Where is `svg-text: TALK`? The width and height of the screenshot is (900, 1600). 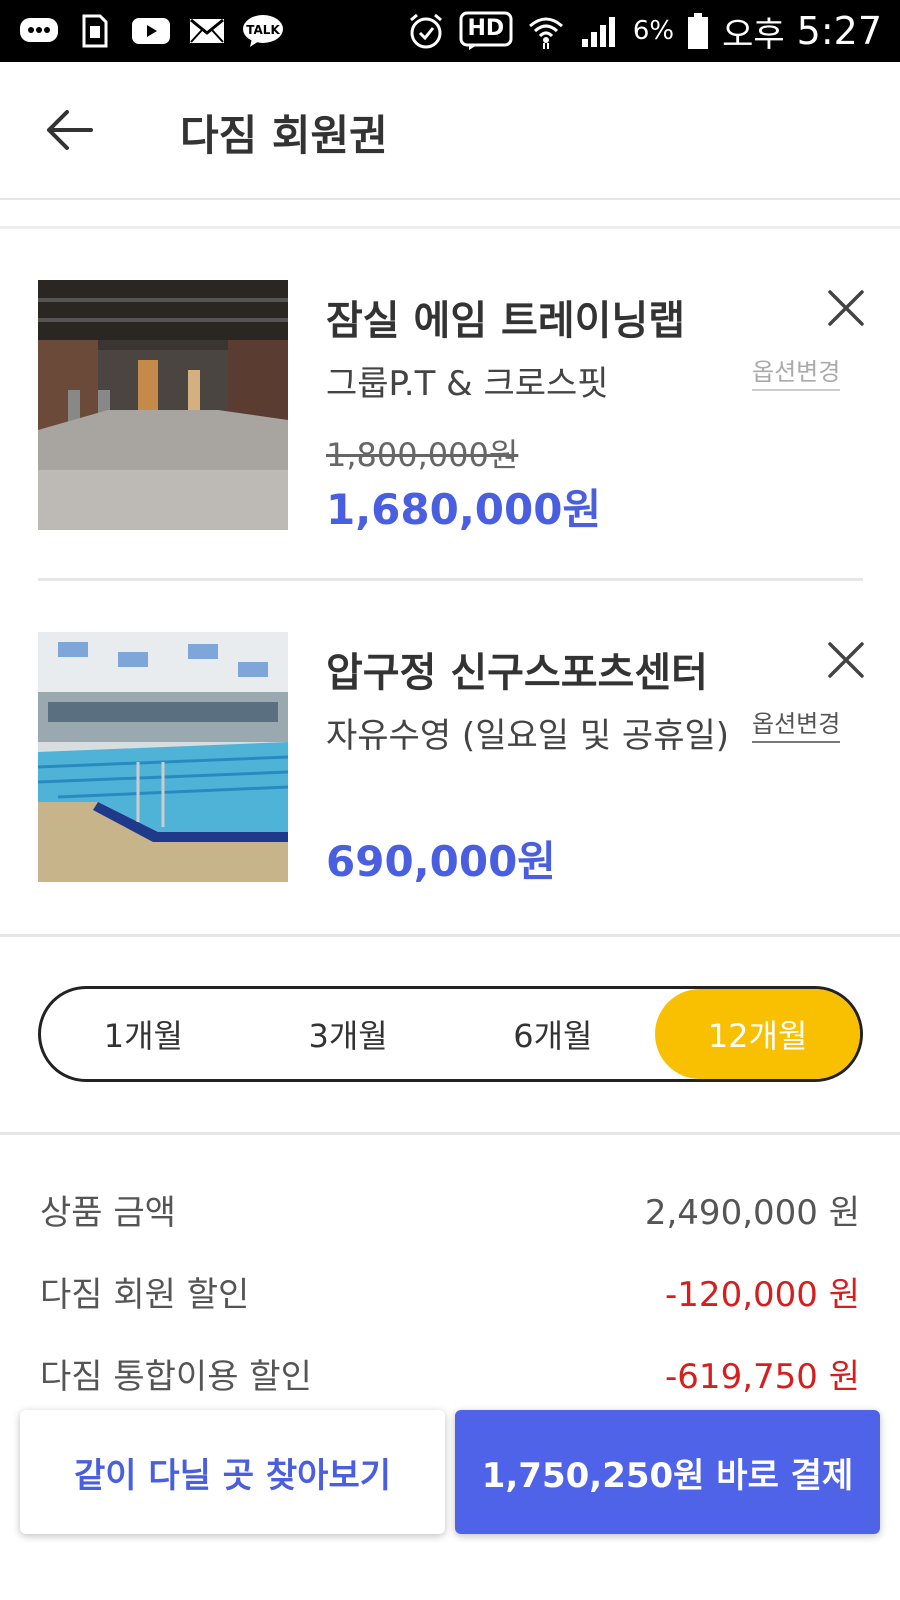
svg-text: TALK is located at coordinates (263, 30).